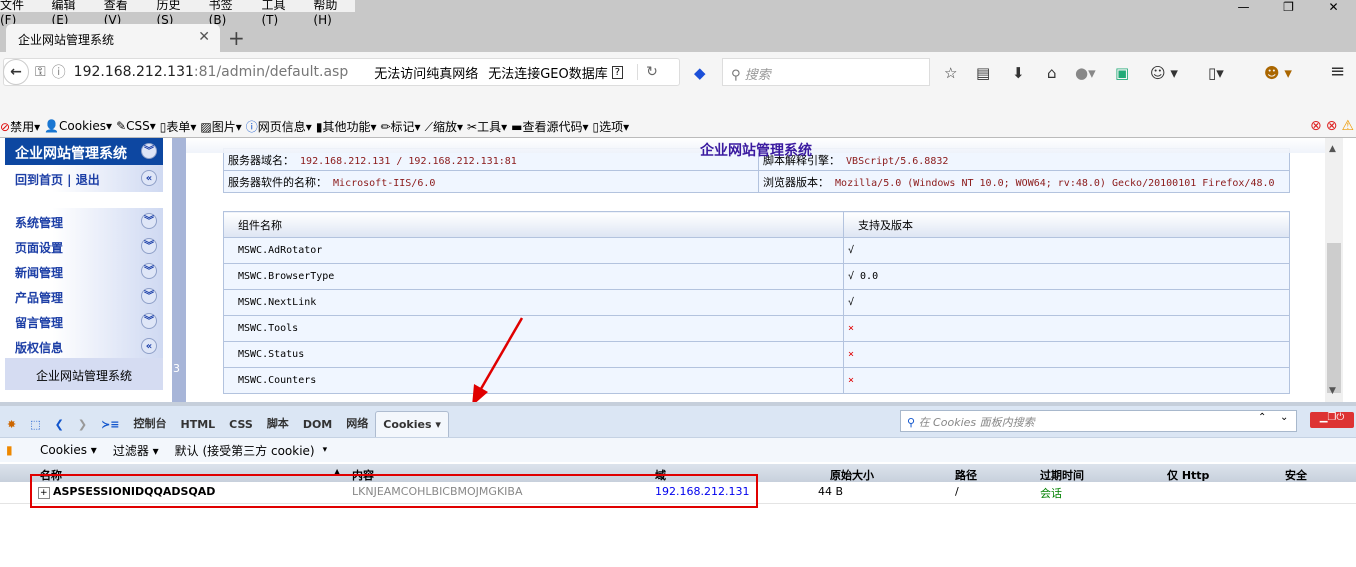 Image resolution: width=1356 pixels, height=567 pixels. What do you see at coordinates (84, 345) in the screenshot?
I see `sidebar-item-copyright: 版权信息 «` at bounding box center [84, 345].